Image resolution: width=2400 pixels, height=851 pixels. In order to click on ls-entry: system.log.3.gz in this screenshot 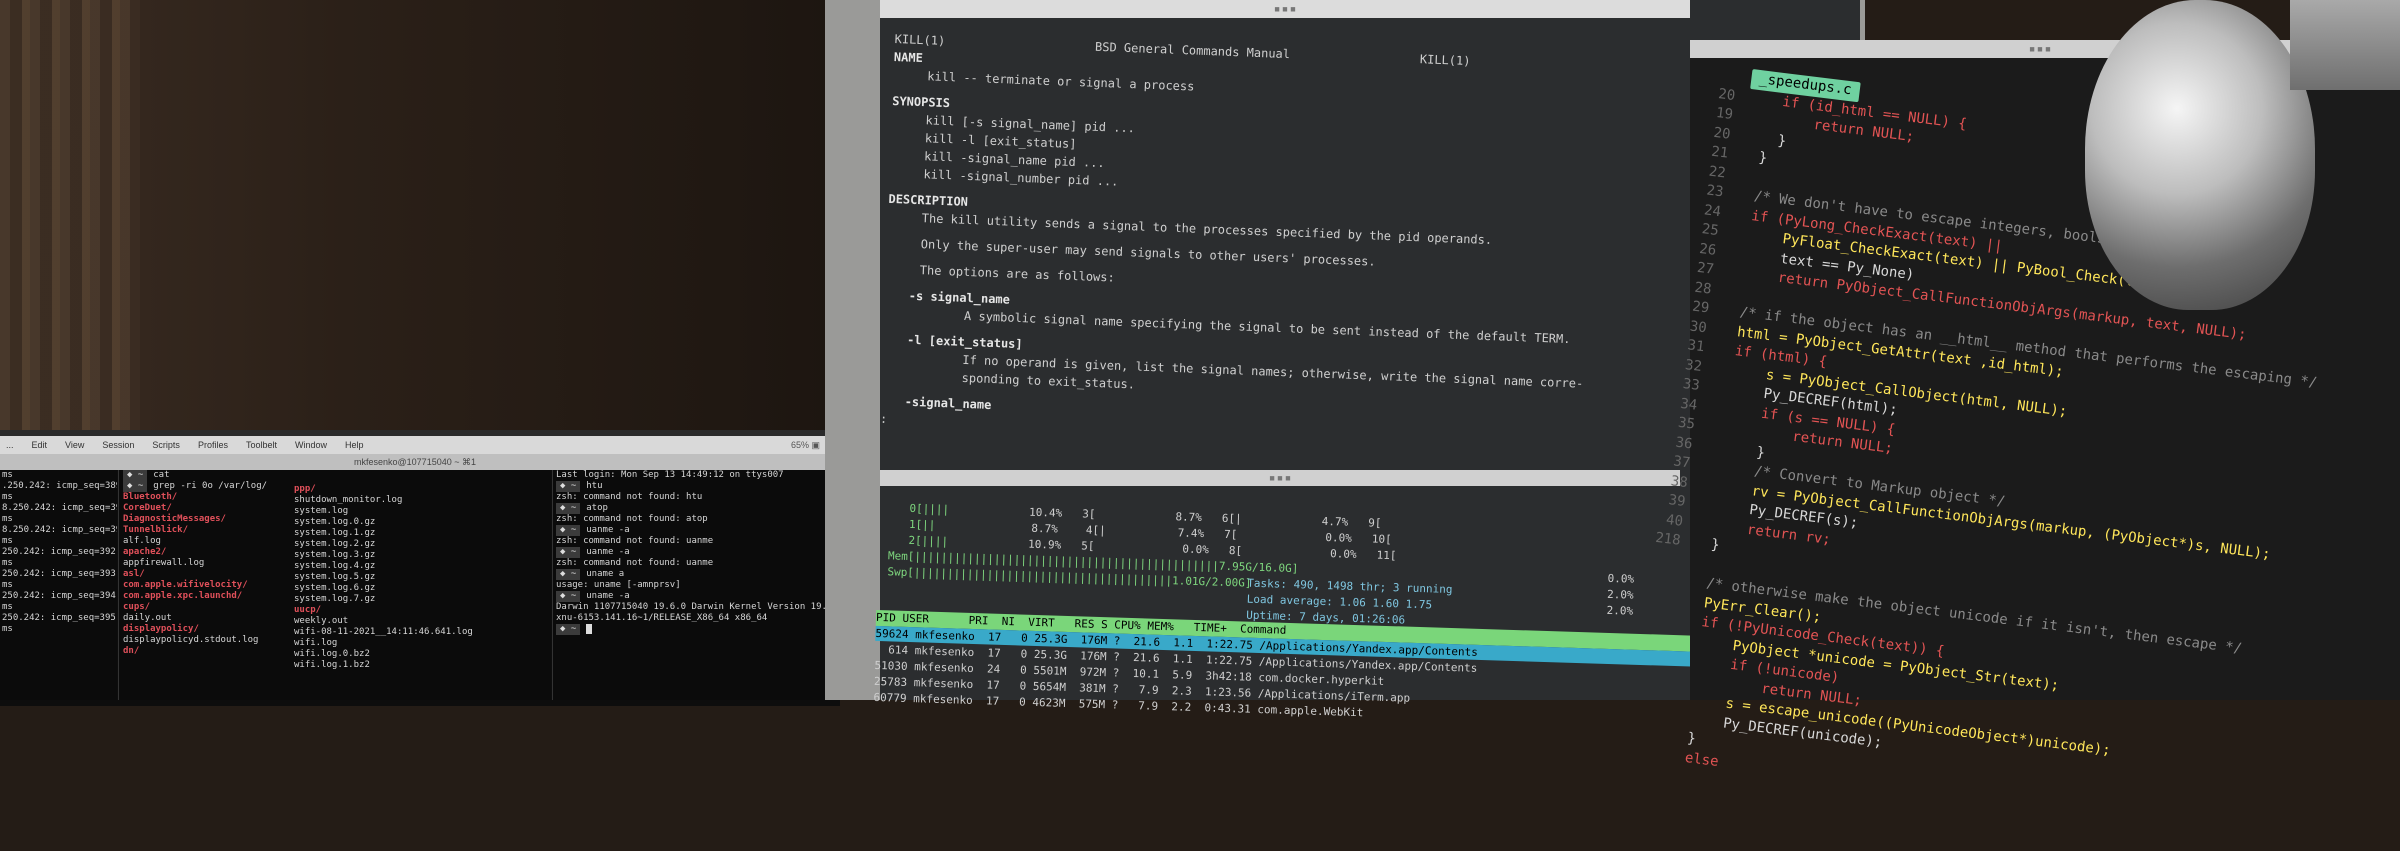, I will do `click(335, 555)`.